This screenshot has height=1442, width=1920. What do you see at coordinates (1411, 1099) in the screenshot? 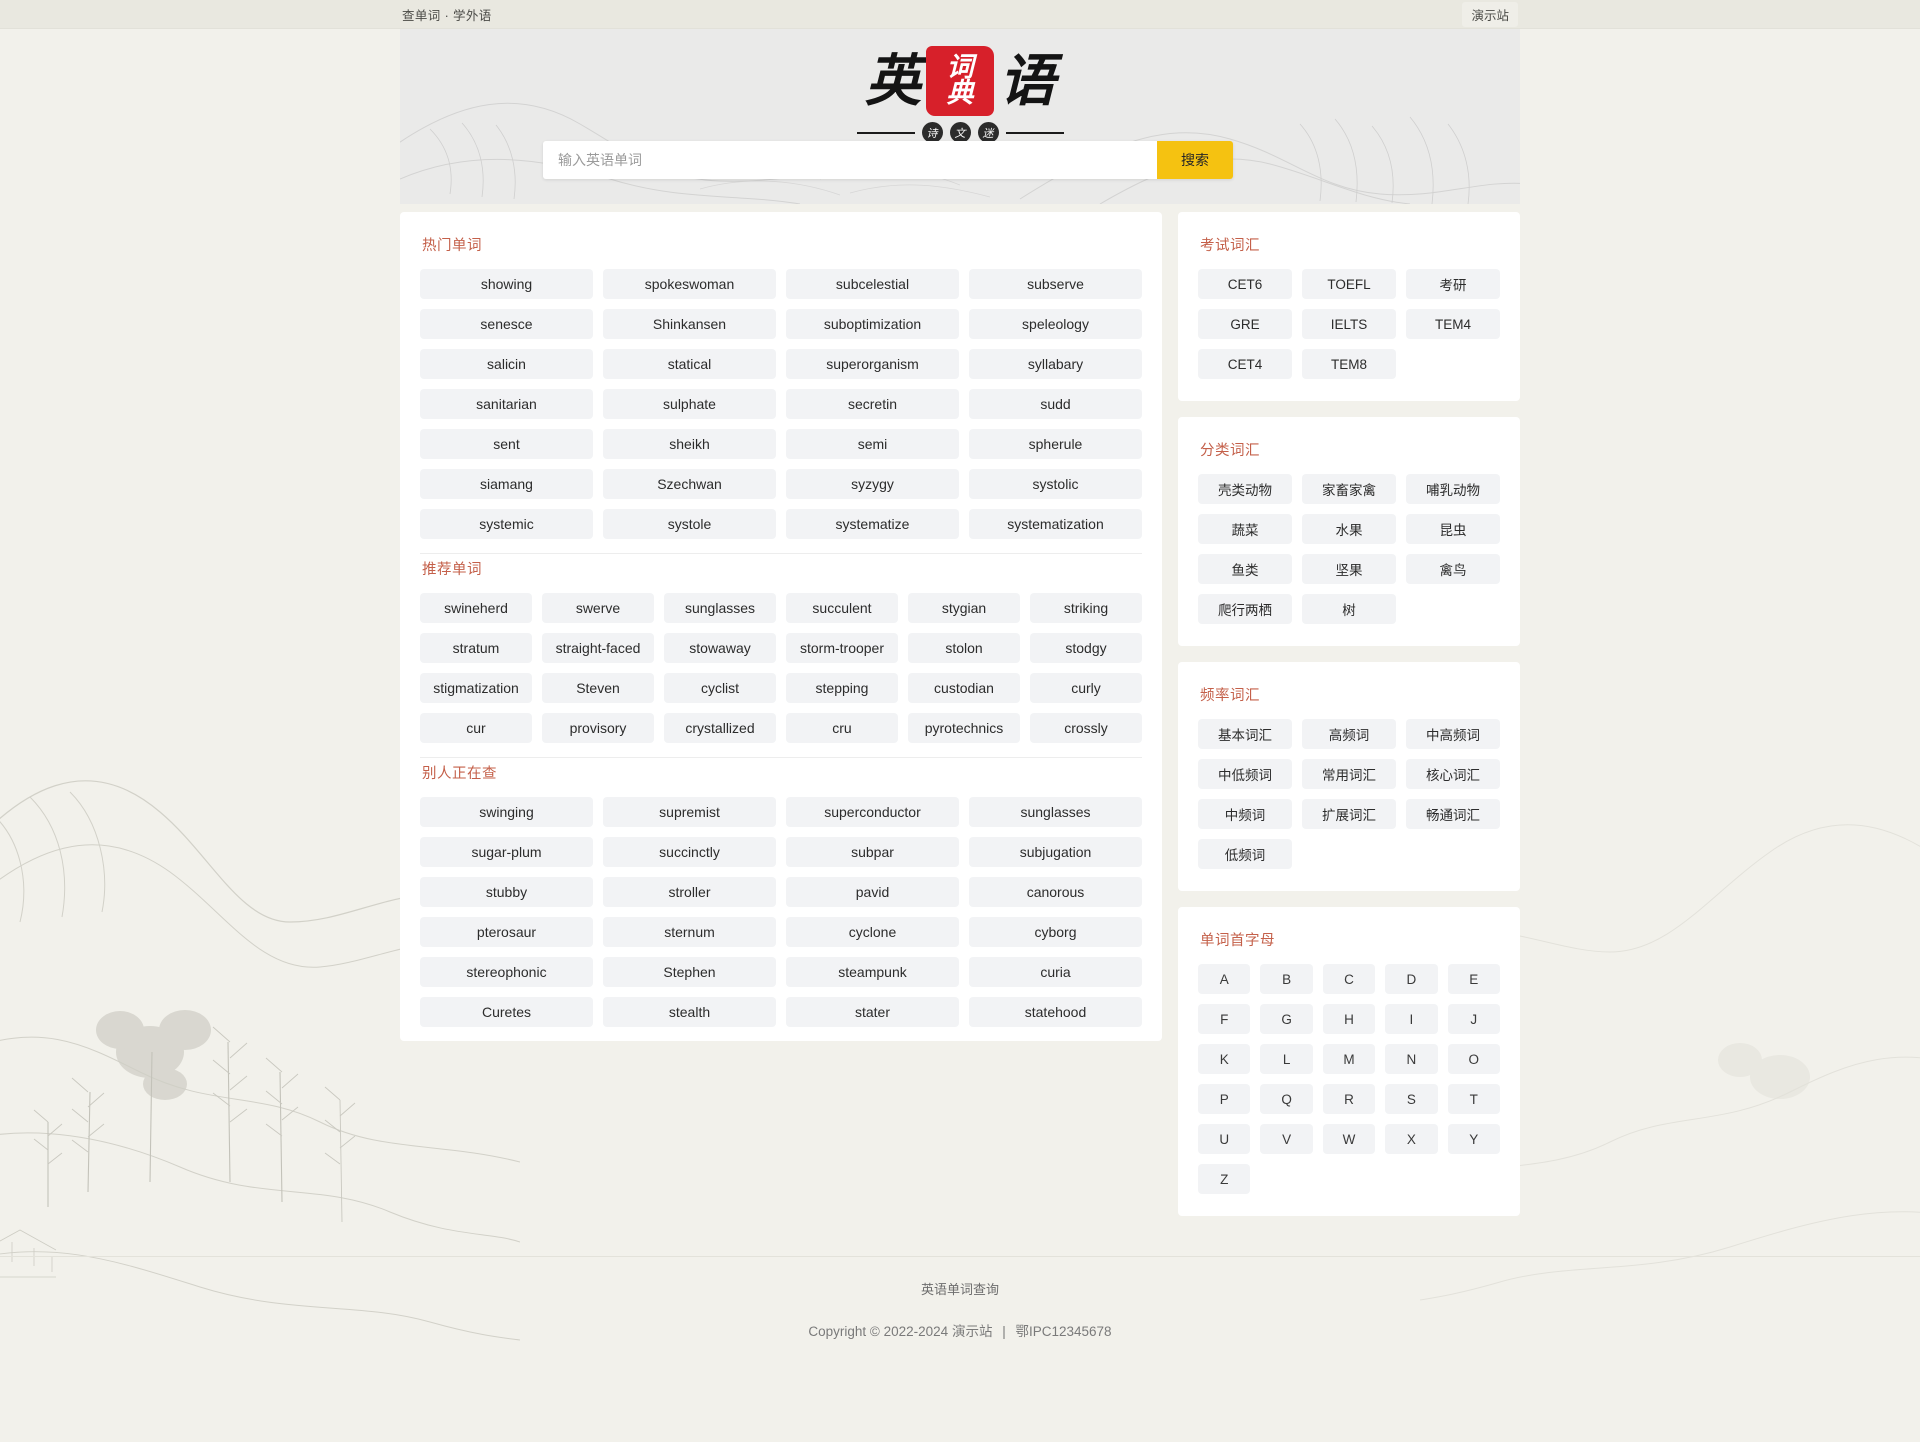
I see `alphabet-letter-chip: S` at bounding box center [1411, 1099].